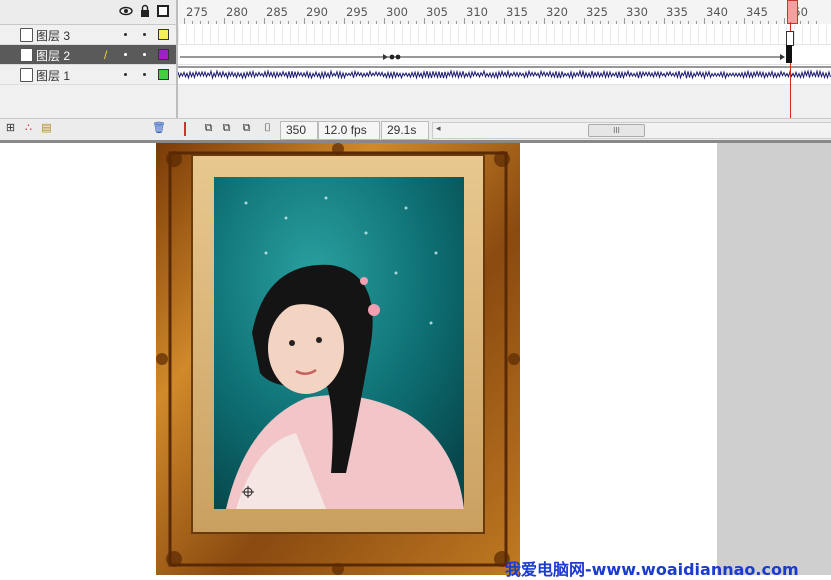  I want to click on layer-name: 图层 1, so click(53, 76).